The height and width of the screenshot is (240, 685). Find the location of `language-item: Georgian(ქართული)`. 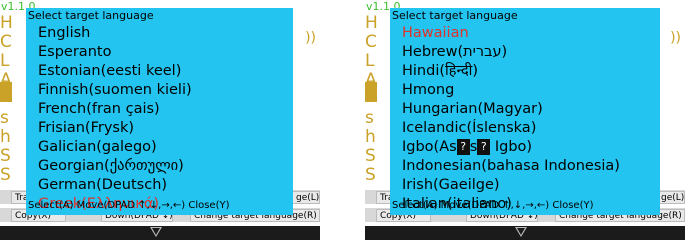

language-item: Georgian(ქართული) is located at coordinates (165, 166).